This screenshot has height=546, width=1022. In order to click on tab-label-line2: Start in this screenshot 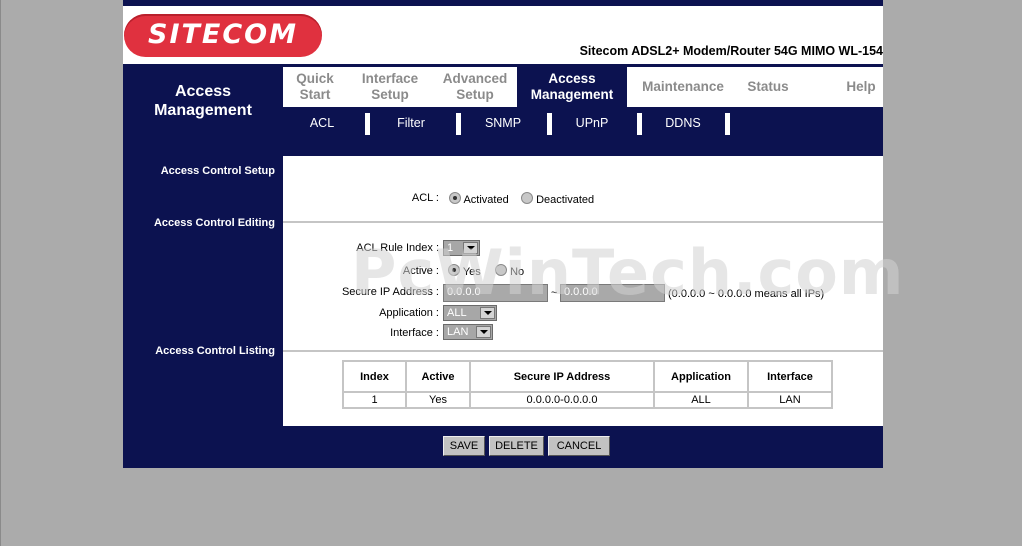, I will do `click(315, 94)`.